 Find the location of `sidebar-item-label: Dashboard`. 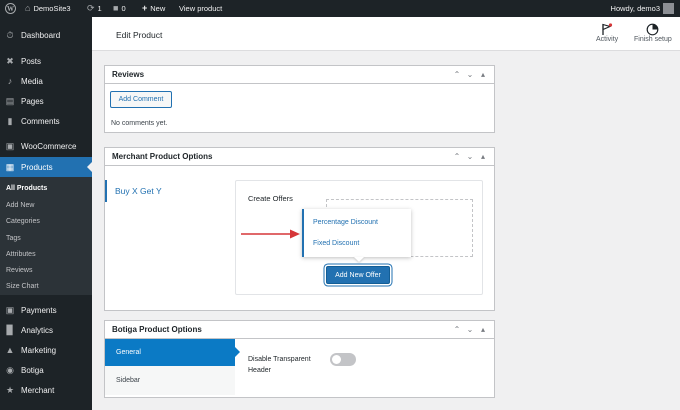

sidebar-item-label: Dashboard is located at coordinates (41, 35).